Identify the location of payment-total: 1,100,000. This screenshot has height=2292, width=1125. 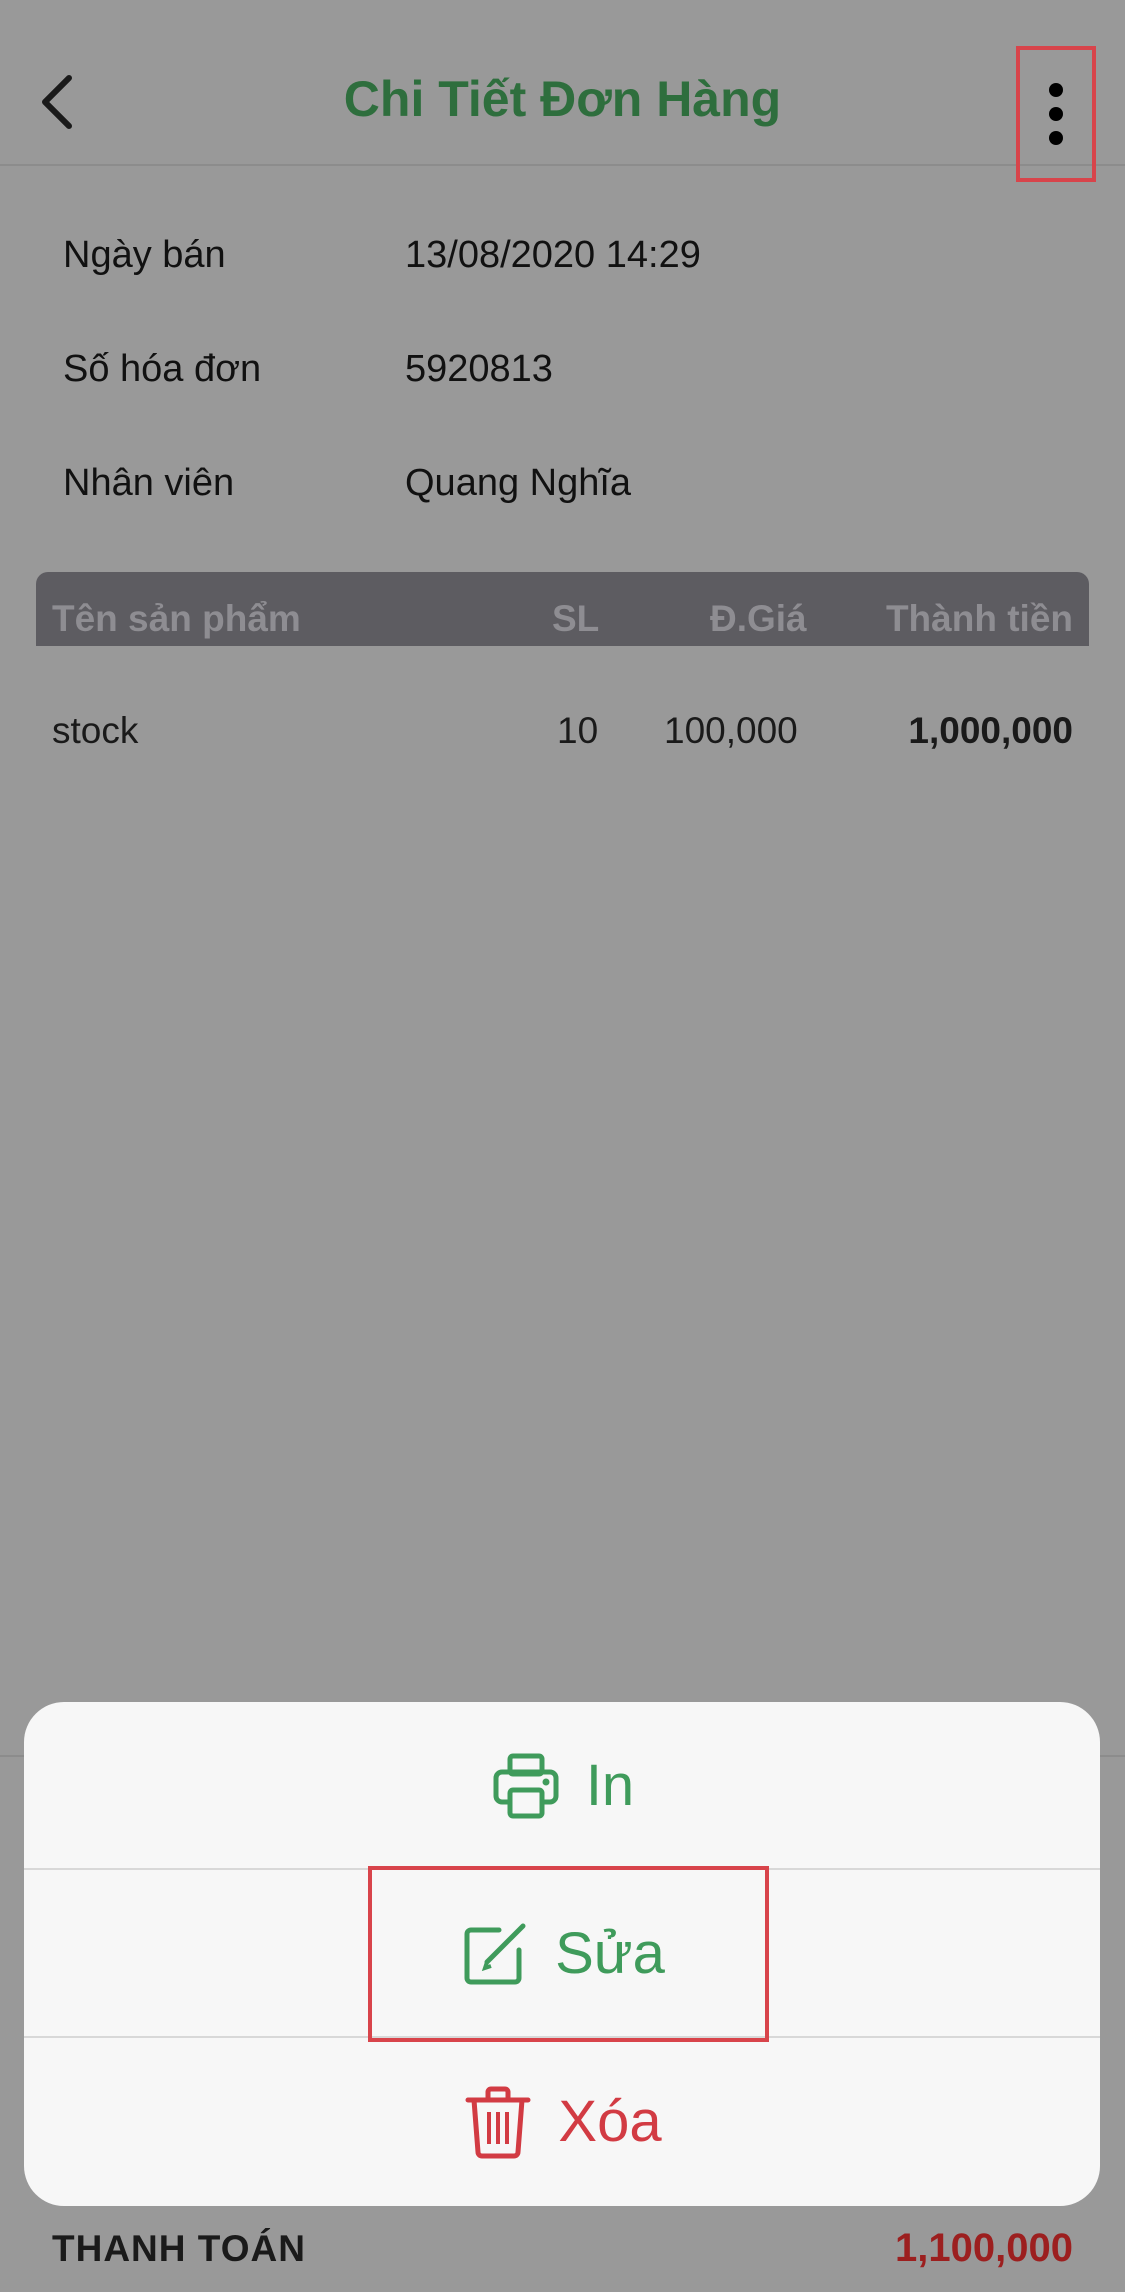
(984, 2248).